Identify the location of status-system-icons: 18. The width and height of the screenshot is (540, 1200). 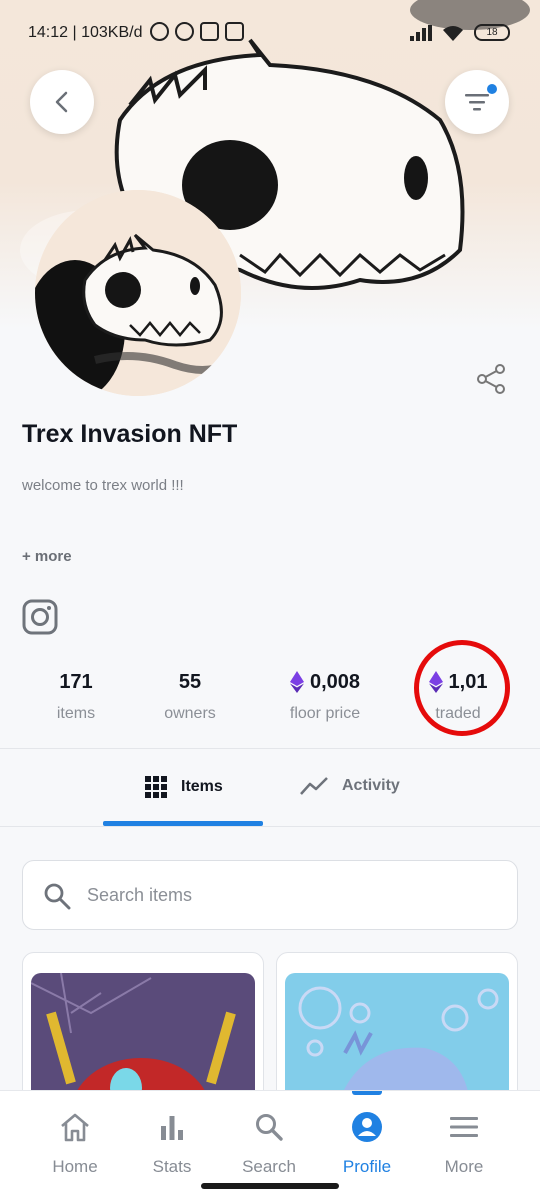
(460, 32).